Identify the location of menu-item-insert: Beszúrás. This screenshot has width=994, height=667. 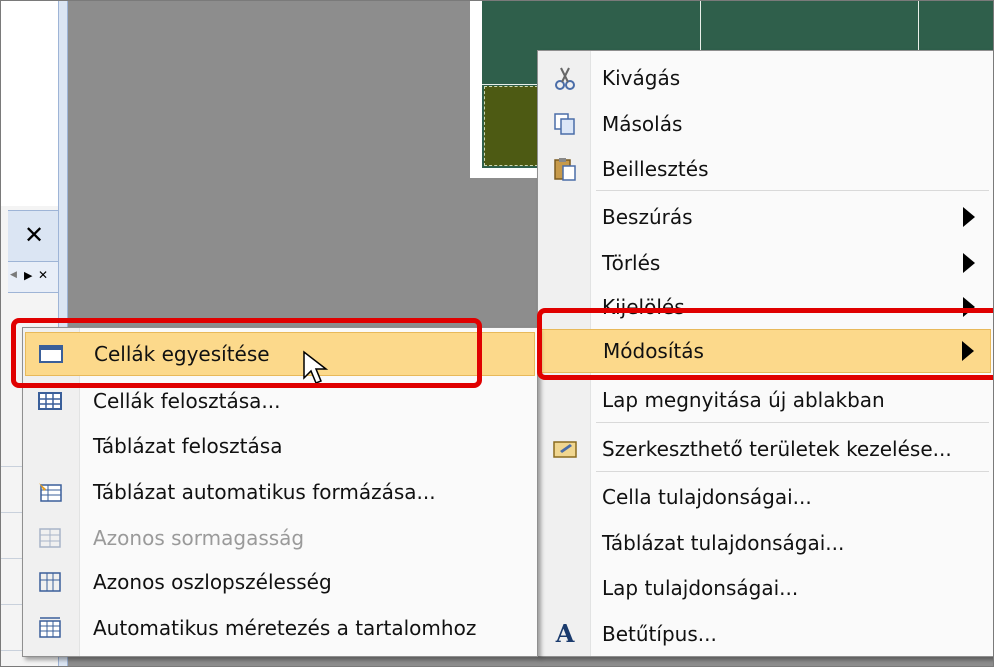
(765, 217).